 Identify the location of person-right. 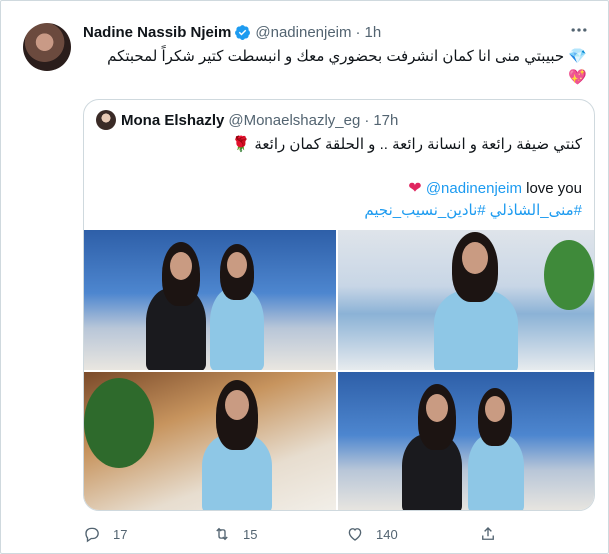
(237, 329).